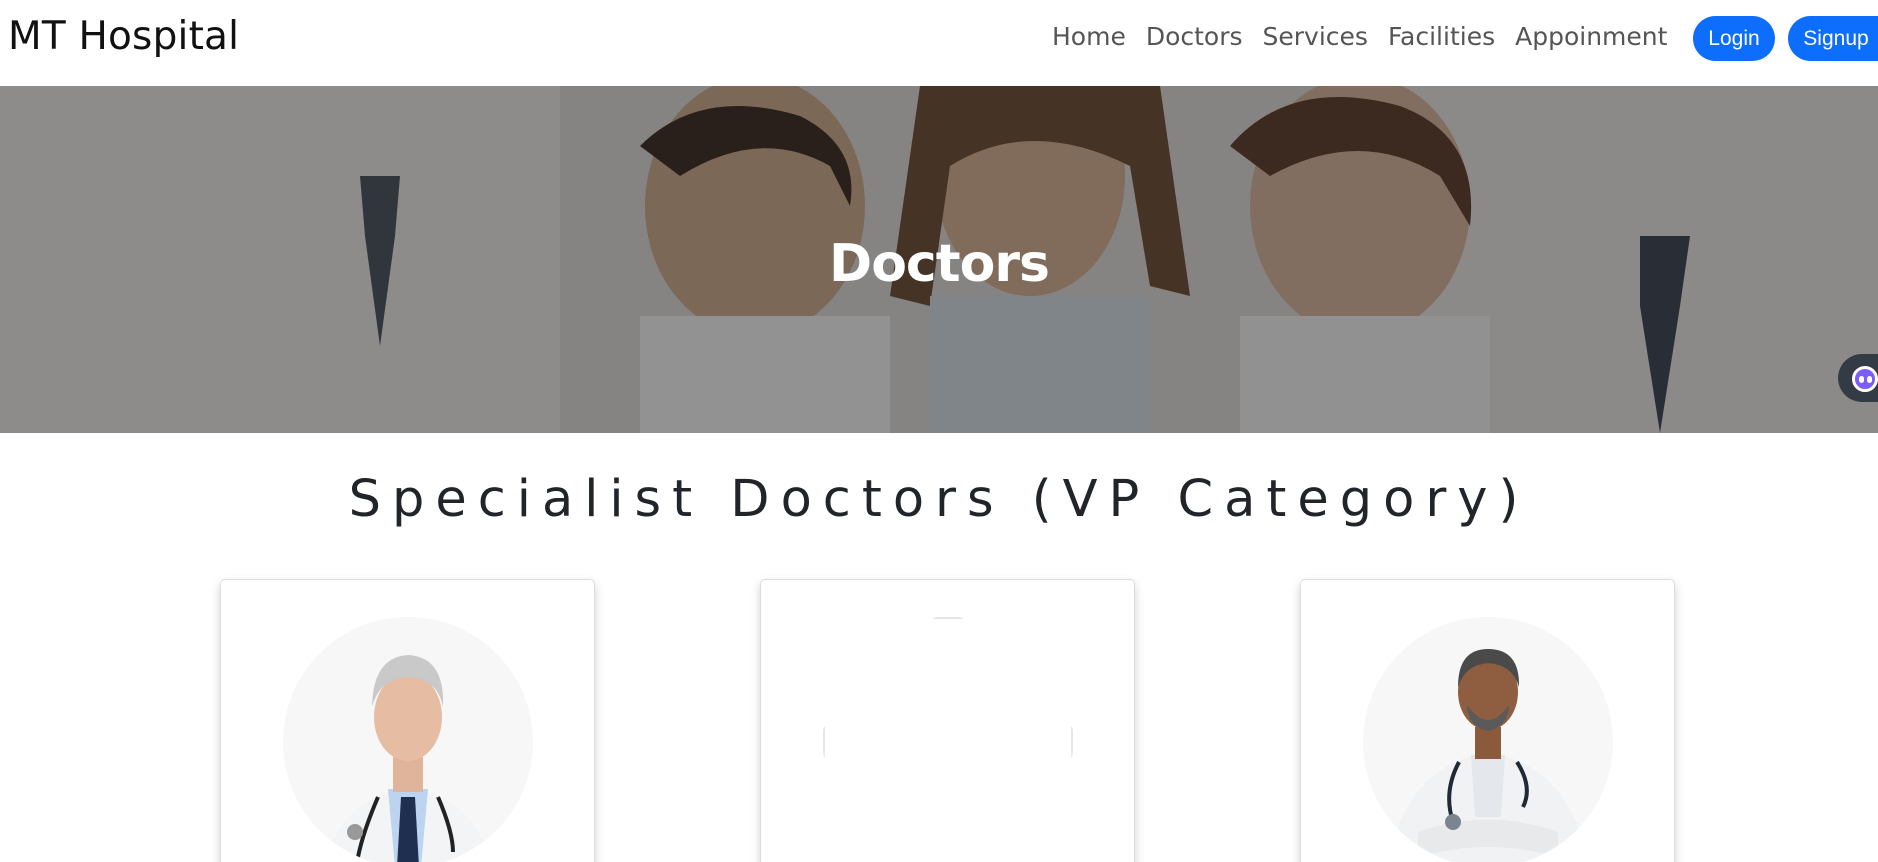 This screenshot has width=1878, height=862. I want to click on section-title: Specialist Doctors (VP Category), so click(939, 499).